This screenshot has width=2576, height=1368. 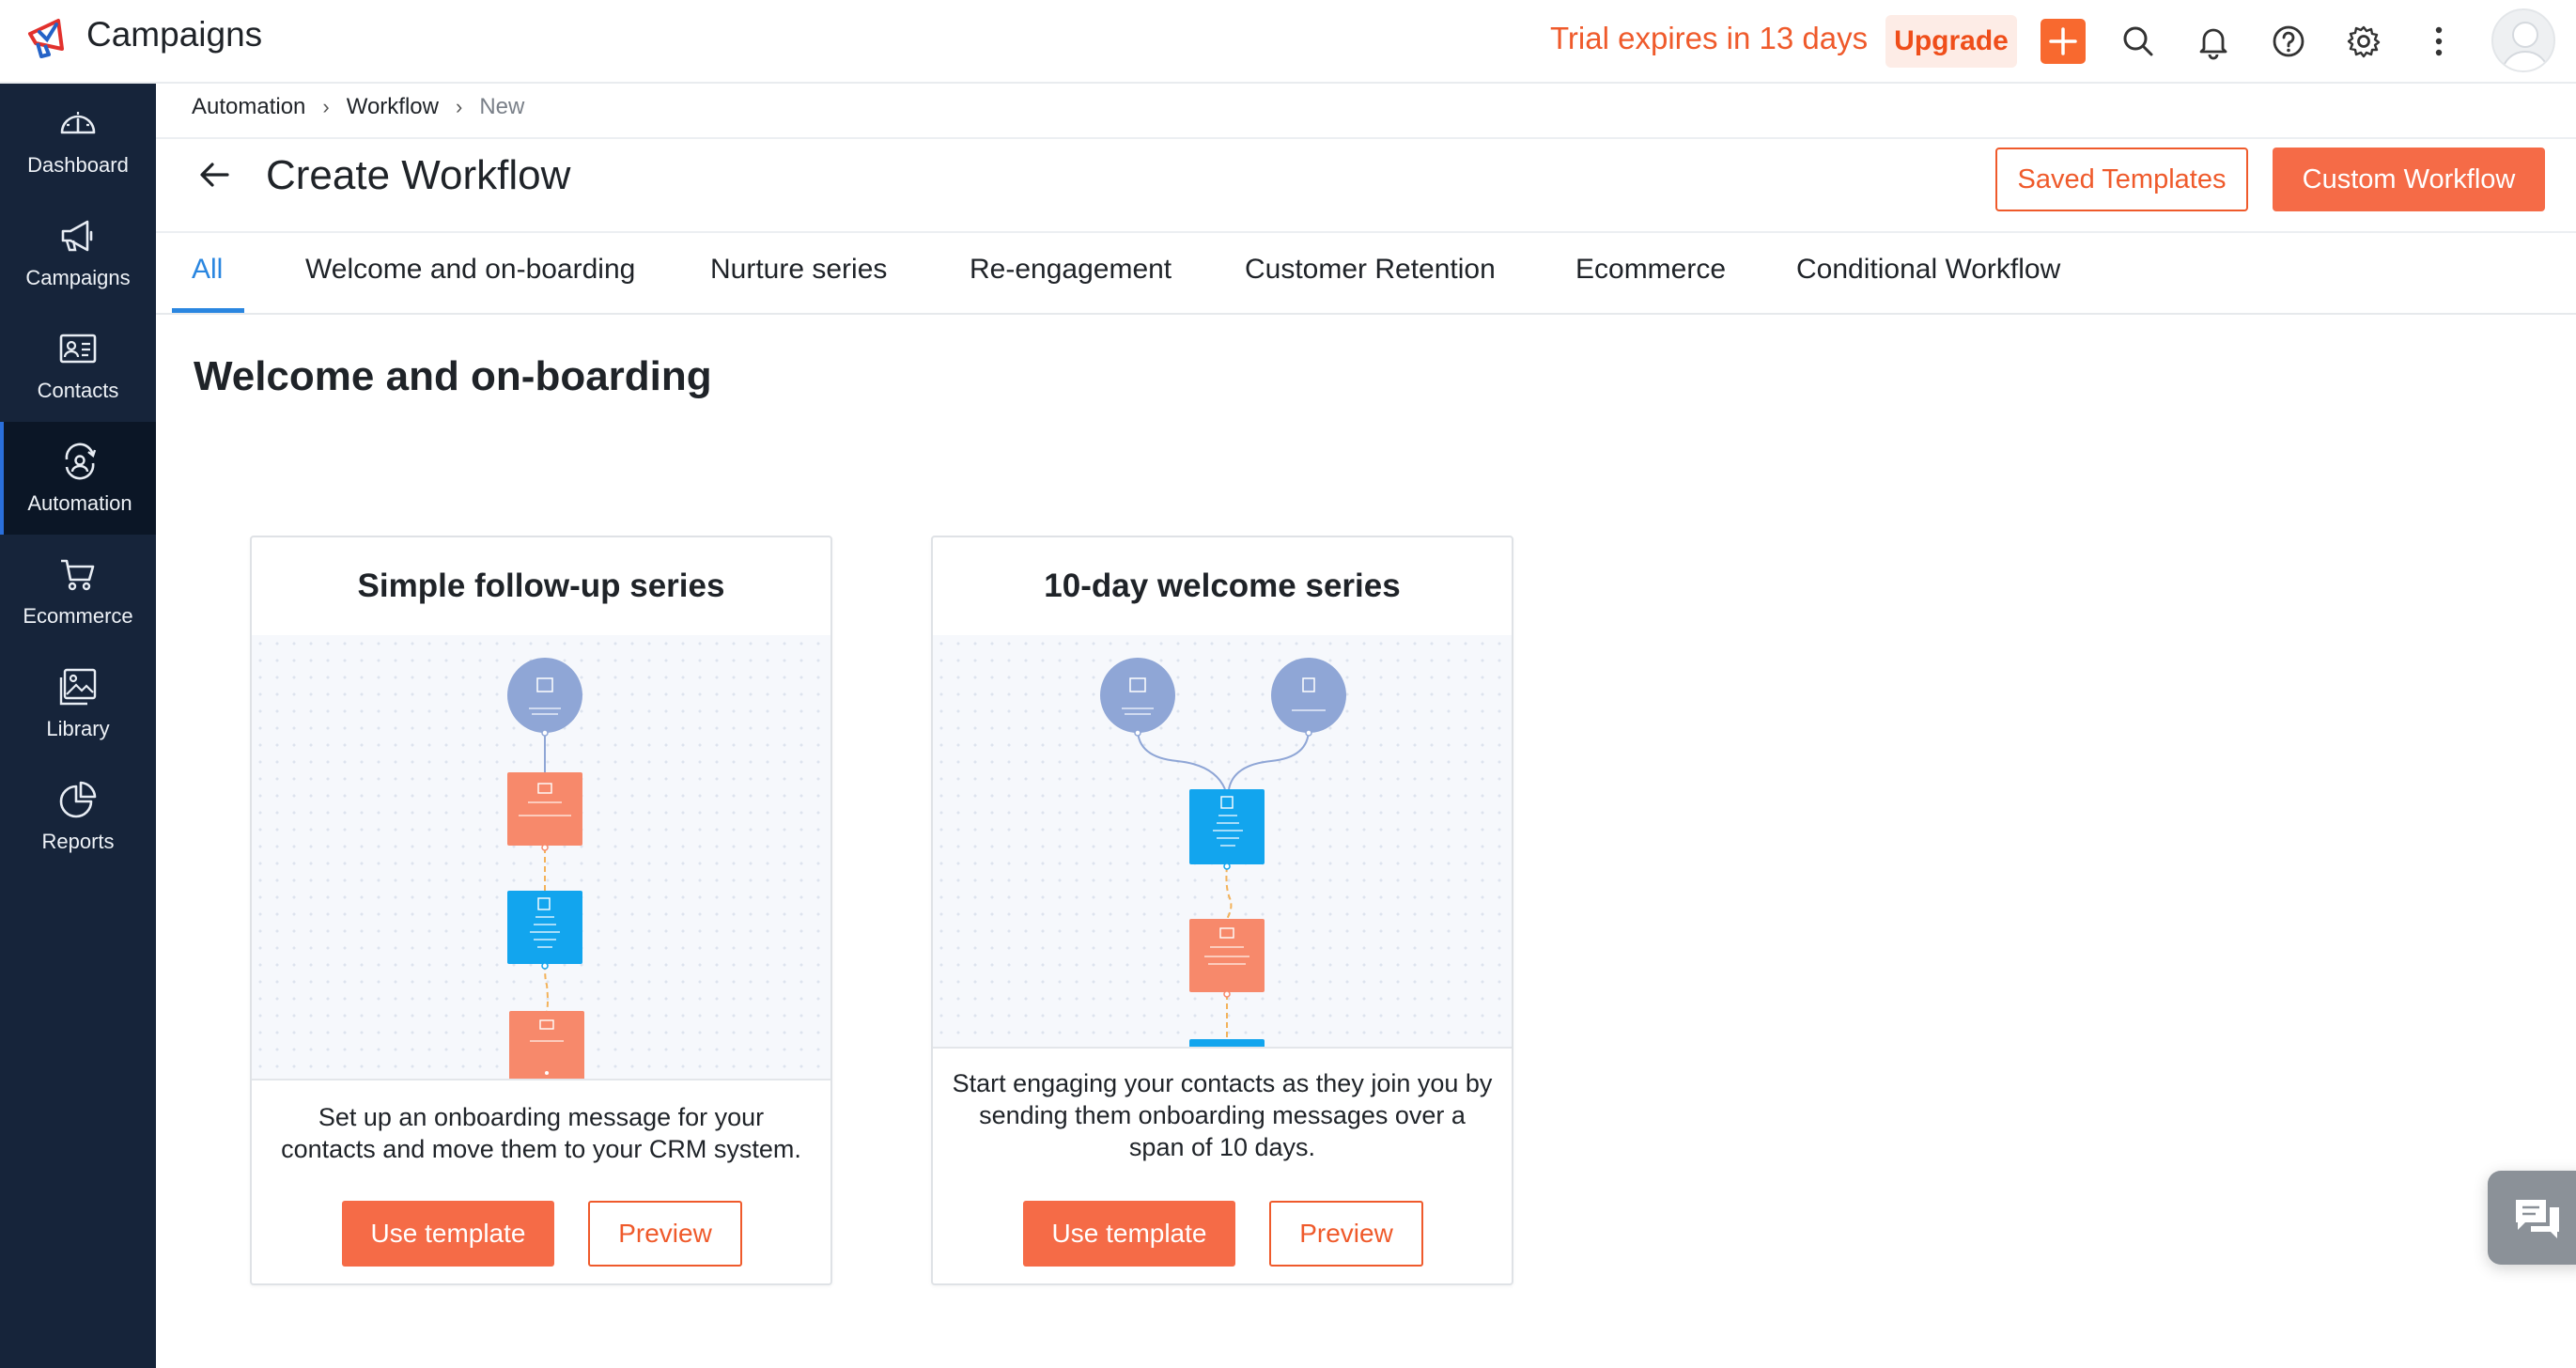 I want to click on back-arrow-icon, so click(x=214, y=175).